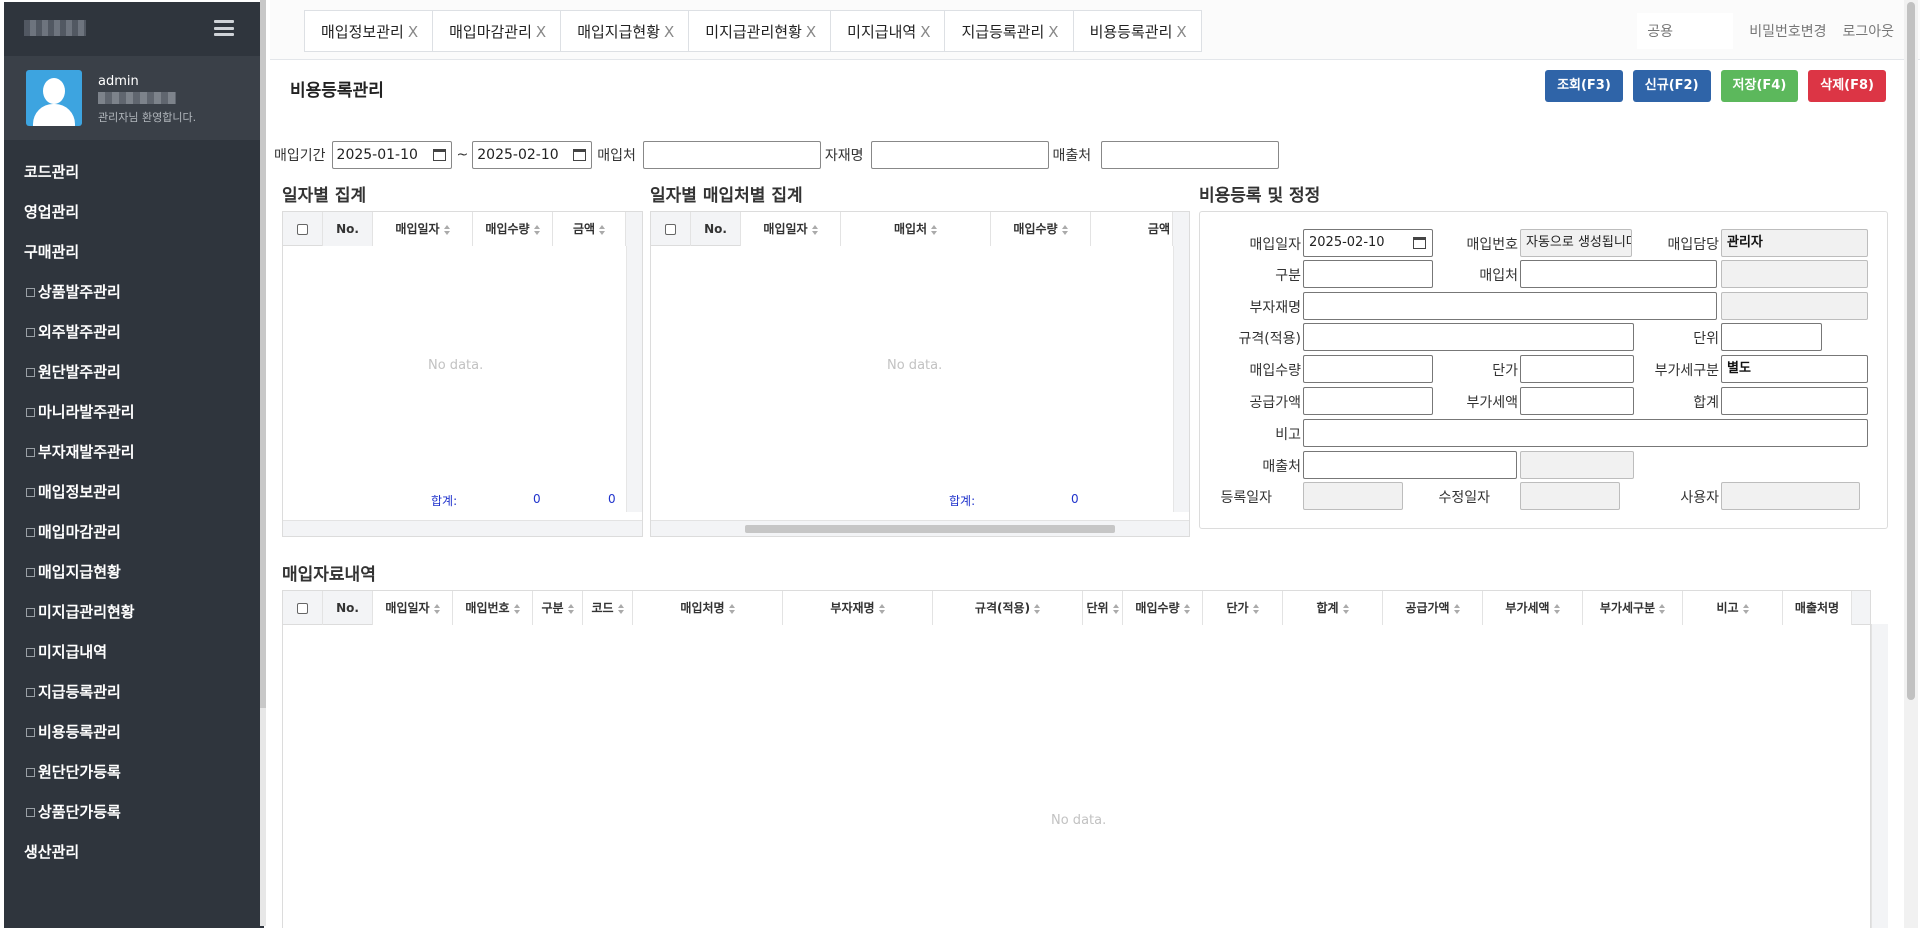  What do you see at coordinates (224, 28) in the screenshot?
I see `hamburger-menu-icon` at bounding box center [224, 28].